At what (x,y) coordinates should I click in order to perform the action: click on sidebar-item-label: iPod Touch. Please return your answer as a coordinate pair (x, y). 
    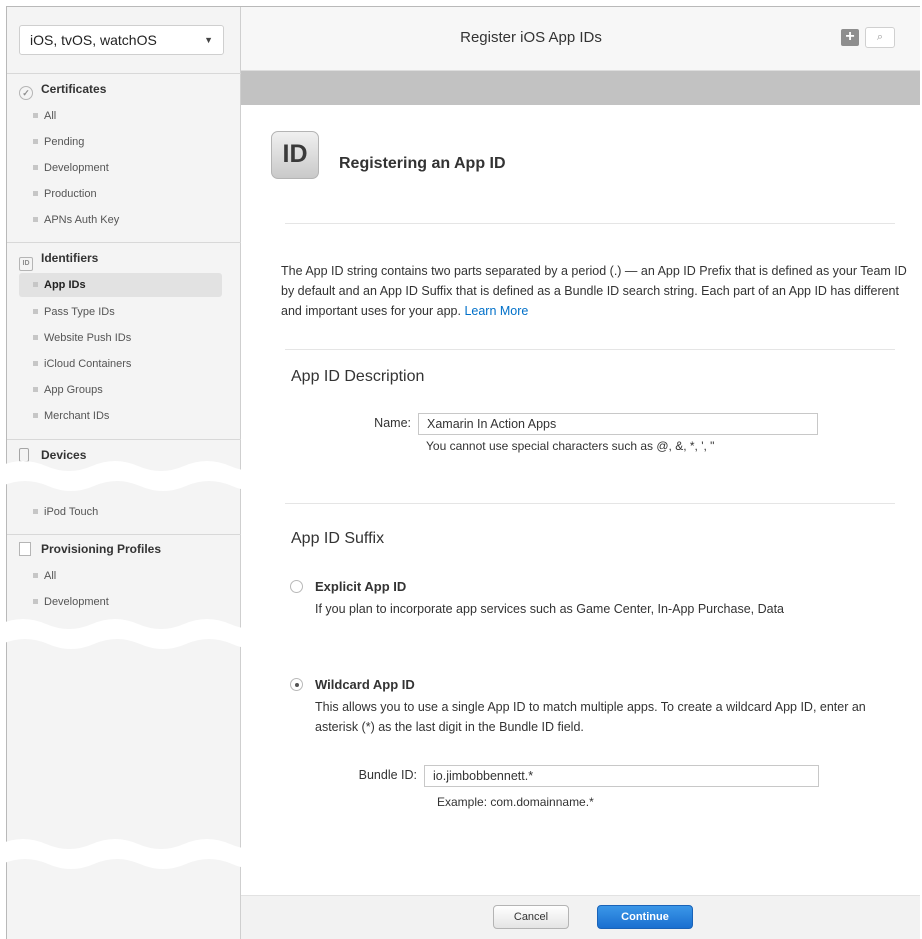
    Looking at the image, I should click on (71, 512).